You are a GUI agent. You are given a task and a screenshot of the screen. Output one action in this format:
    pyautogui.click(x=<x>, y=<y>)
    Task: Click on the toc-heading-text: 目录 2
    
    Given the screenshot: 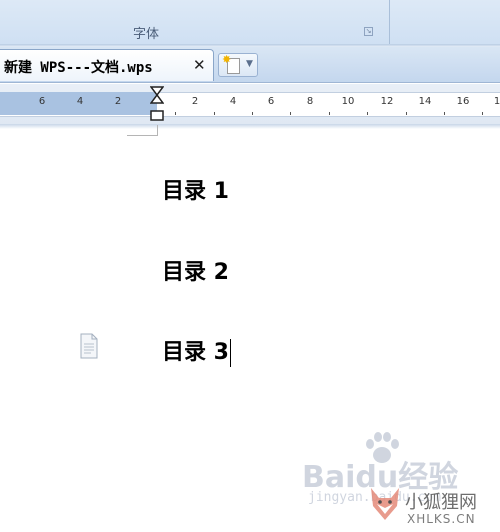 What is the action you would take?
    pyautogui.click(x=195, y=272)
    